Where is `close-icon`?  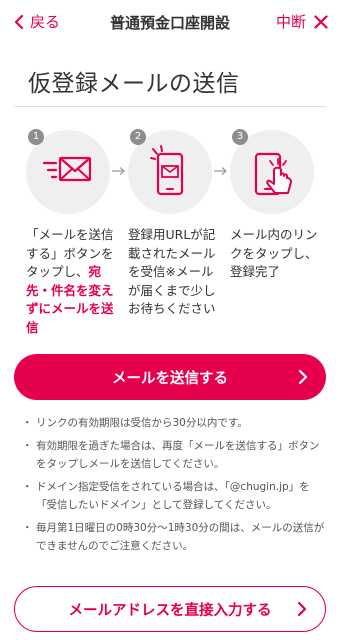 close-icon is located at coordinates (321, 21).